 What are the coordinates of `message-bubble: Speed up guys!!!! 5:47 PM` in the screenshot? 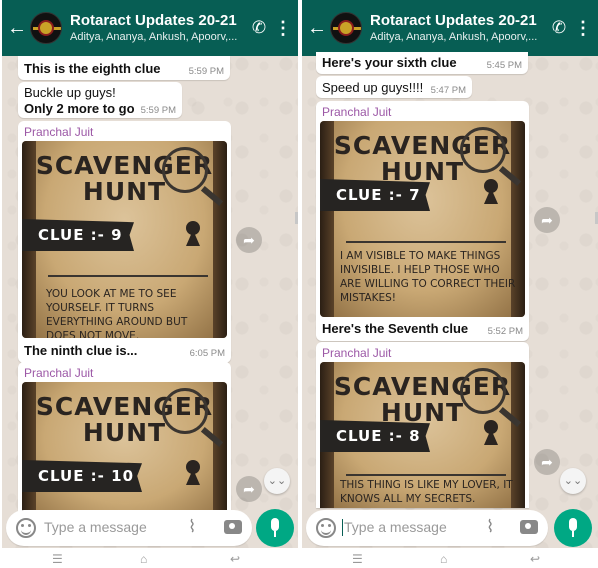 It's located at (394, 87).